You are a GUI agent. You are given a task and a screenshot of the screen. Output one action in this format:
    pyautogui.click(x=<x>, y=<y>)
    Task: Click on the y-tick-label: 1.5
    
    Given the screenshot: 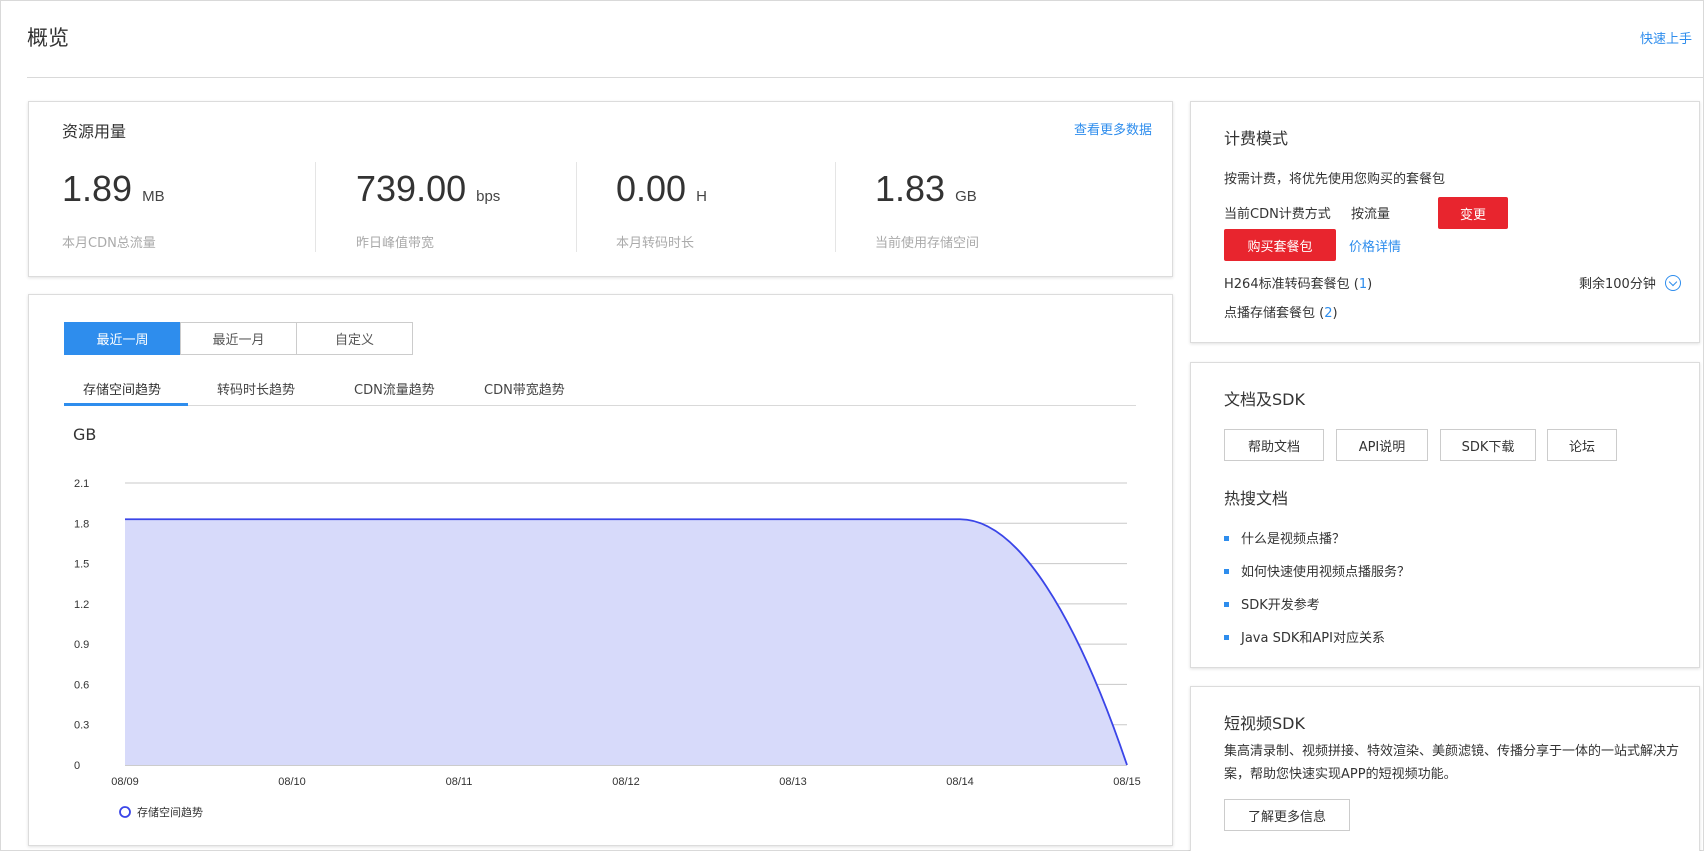 What is the action you would take?
    pyautogui.click(x=81, y=565)
    